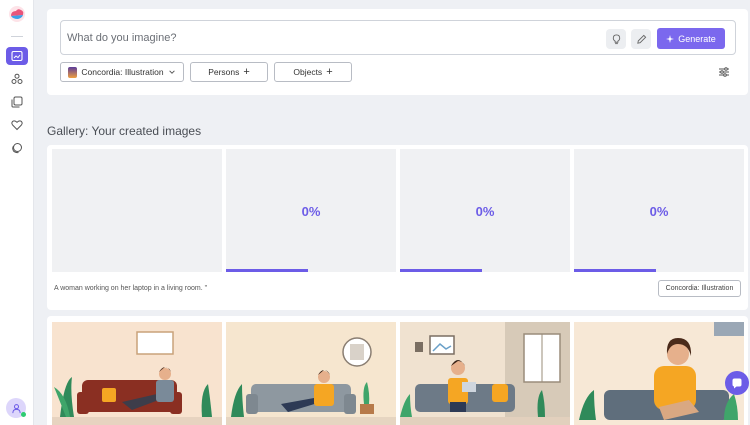  What do you see at coordinates (308, 72) in the screenshot?
I see `objects-label: Objects` at bounding box center [308, 72].